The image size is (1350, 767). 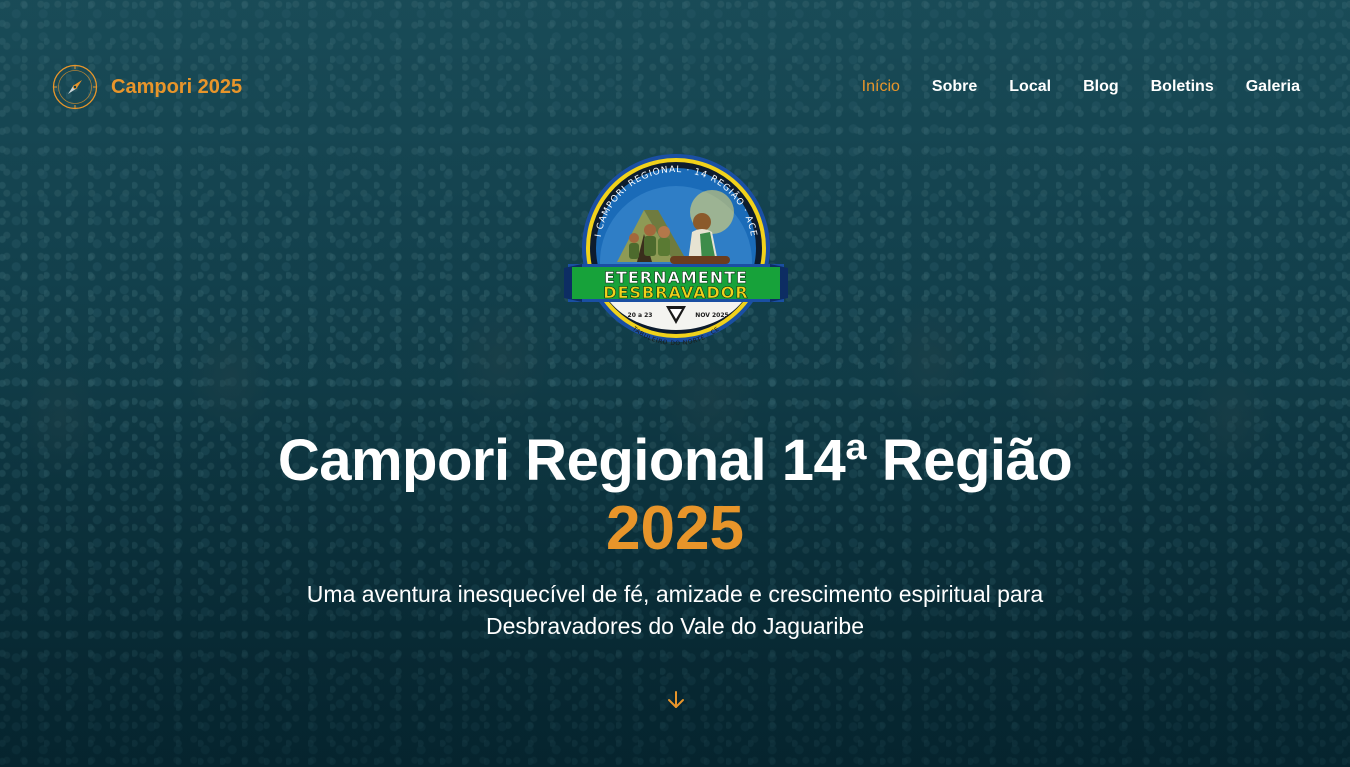 What do you see at coordinates (675, 460) in the screenshot?
I see `hero-title: Campori Regional 14ª Região` at bounding box center [675, 460].